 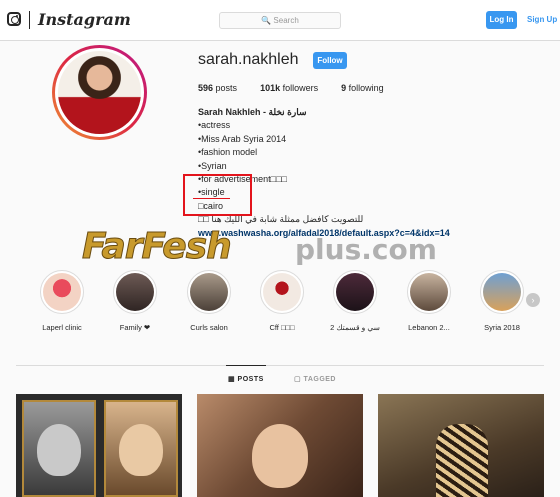 I want to click on instagram-wordmark: Instagram, so click(x=84, y=19).